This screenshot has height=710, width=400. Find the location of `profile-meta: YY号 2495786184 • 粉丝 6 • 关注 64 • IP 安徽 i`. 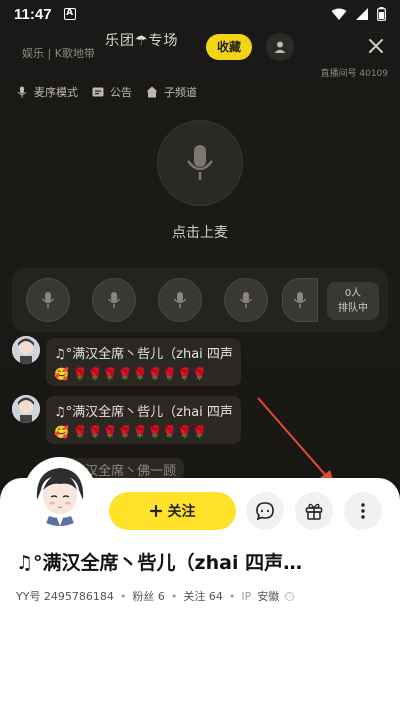

profile-meta: YY号 2495786184 • 粉丝 6 • 关注 64 • IP 安徽 i is located at coordinates (155, 596).